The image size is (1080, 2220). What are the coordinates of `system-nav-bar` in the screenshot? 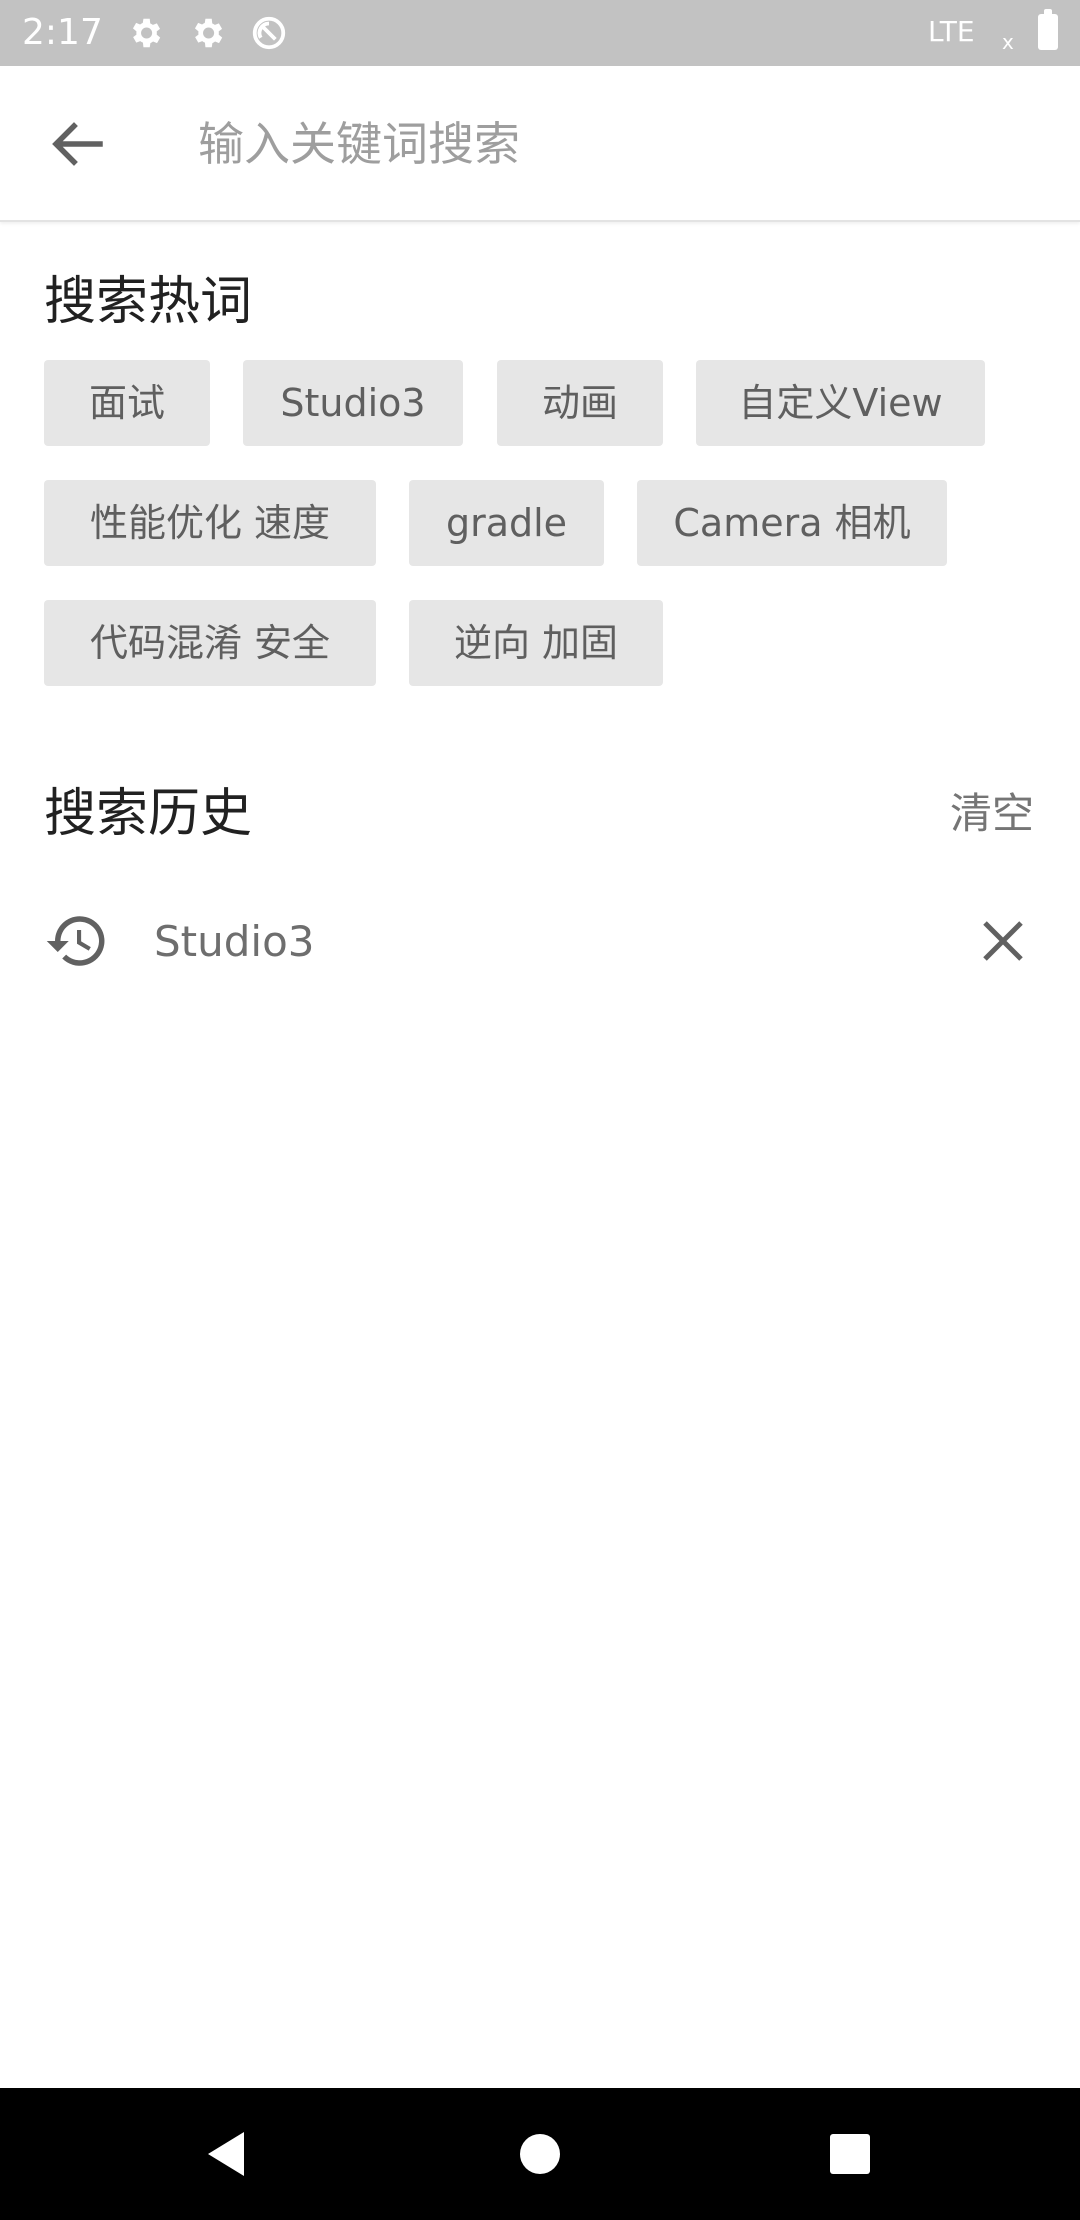 It's located at (540, 2154).